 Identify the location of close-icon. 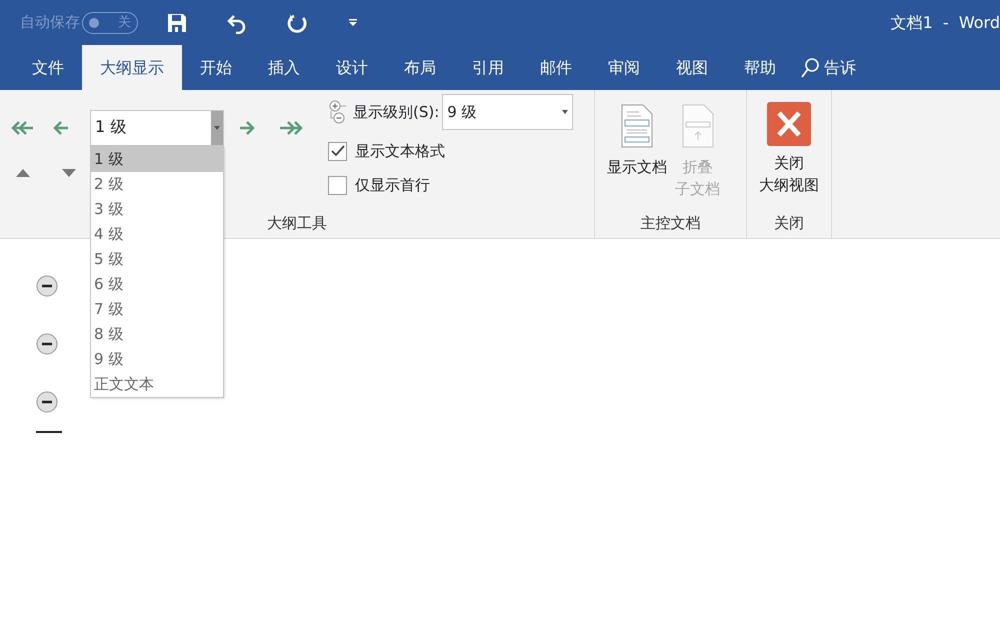
(789, 124).